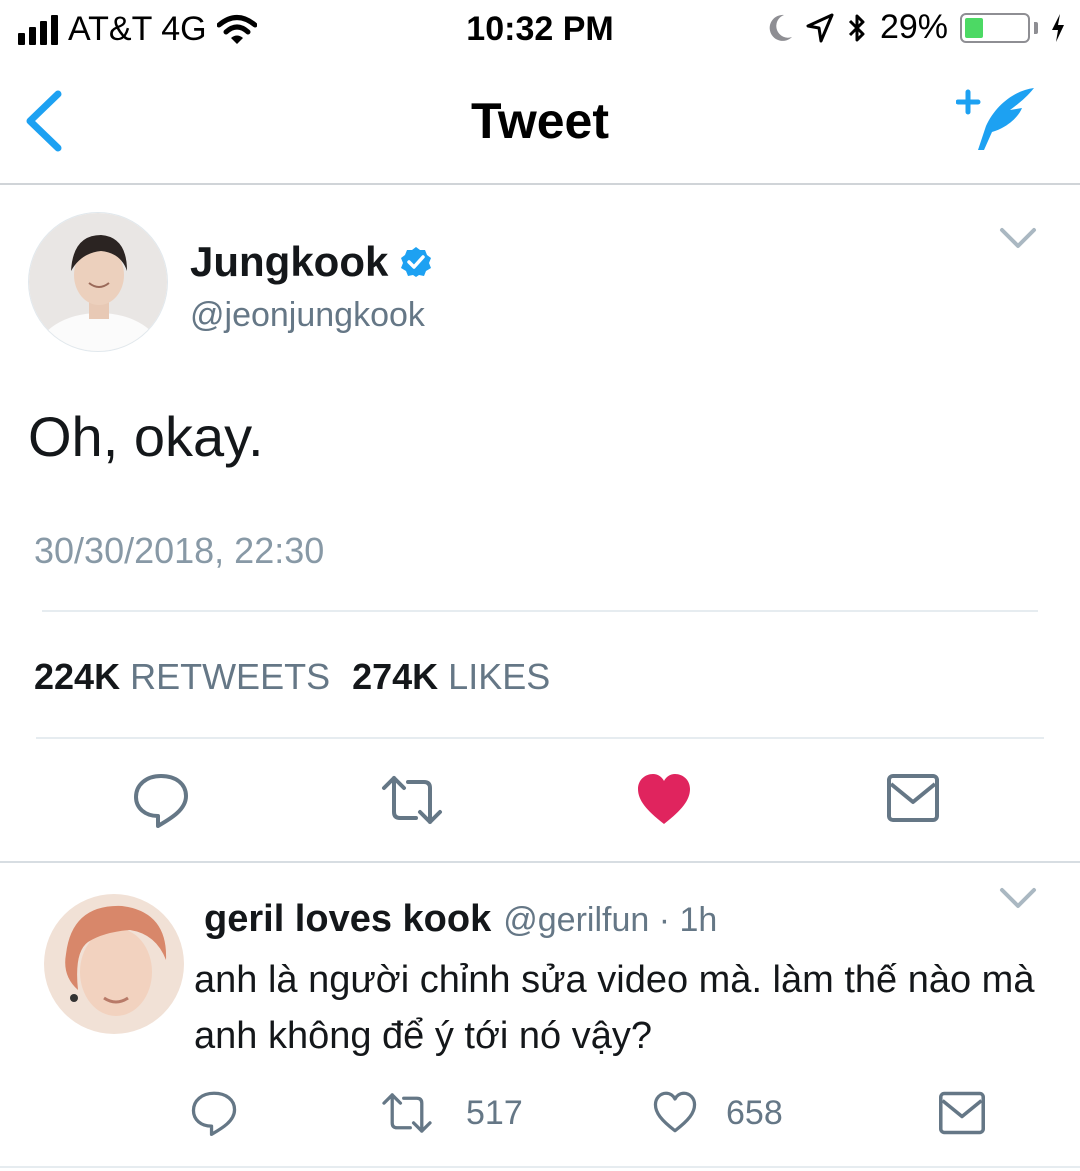  Describe the element at coordinates (974, 27) in the screenshot. I see `battery-fill` at that location.